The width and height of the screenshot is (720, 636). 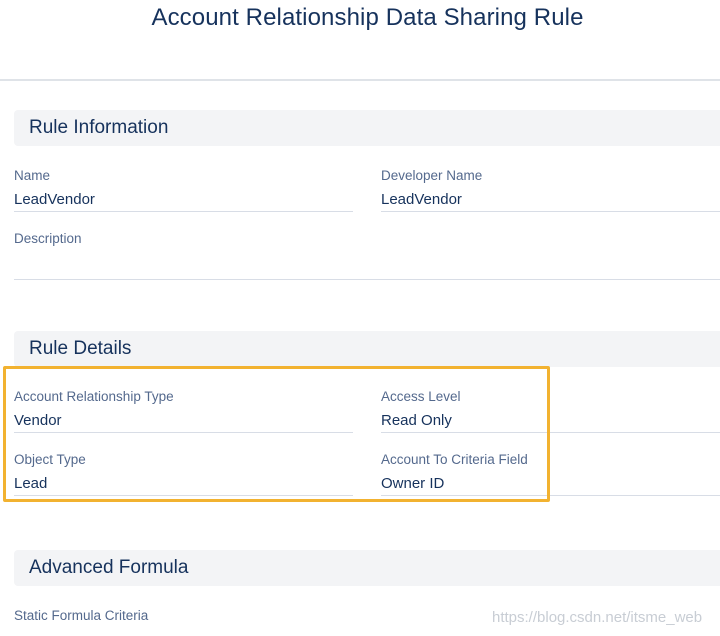 I want to click on field-label: Static Formula Criteria, so click(x=81, y=615).